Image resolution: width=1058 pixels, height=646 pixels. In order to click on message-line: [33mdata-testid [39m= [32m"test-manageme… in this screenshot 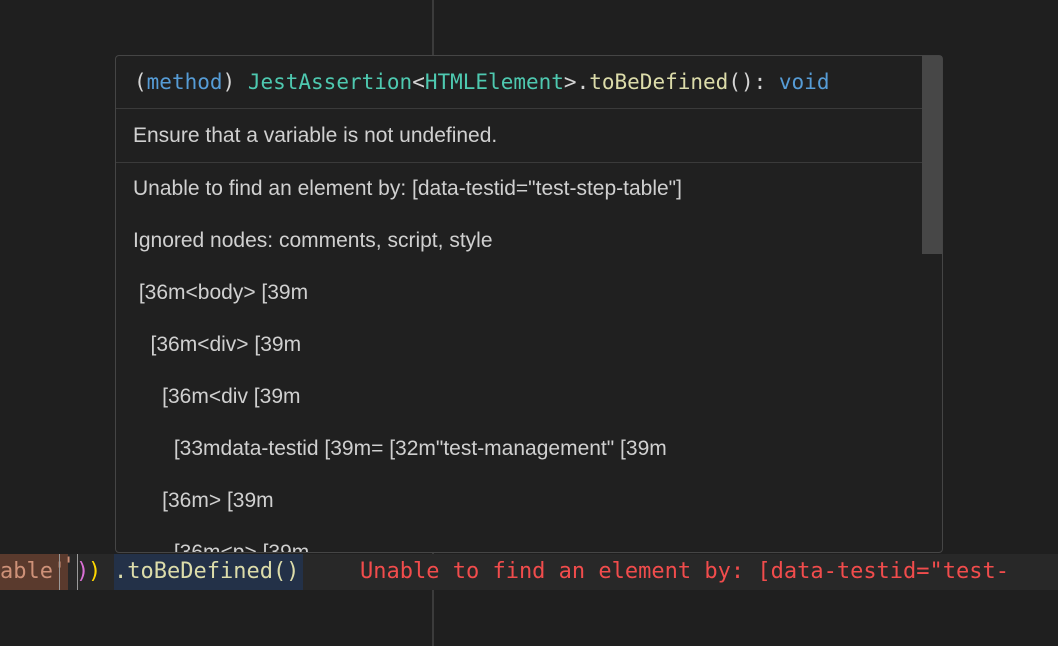, I will do `click(400, 448)`.